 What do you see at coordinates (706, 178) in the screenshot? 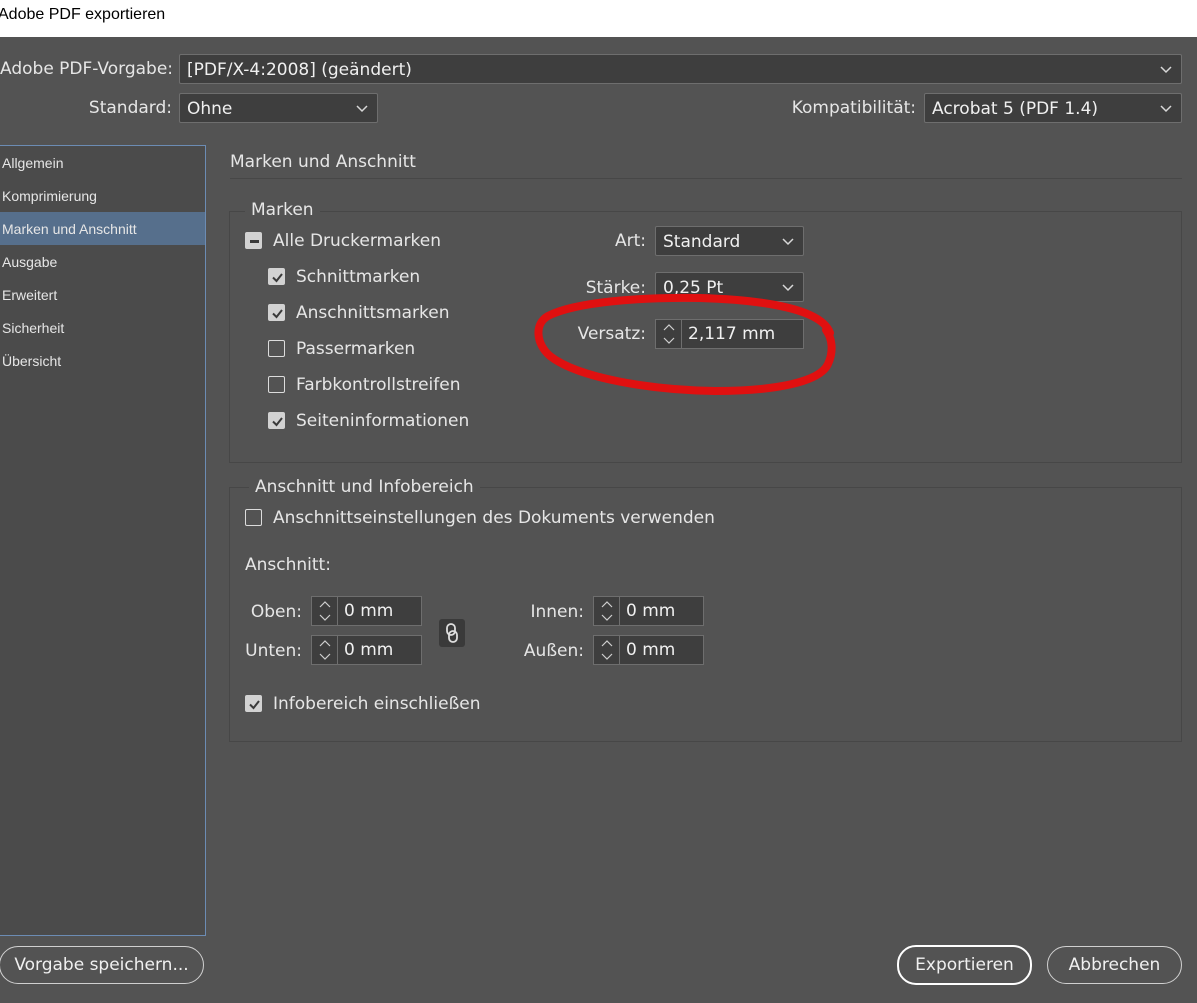
I see `panel-title-divider` at bounding box center [706, 178].